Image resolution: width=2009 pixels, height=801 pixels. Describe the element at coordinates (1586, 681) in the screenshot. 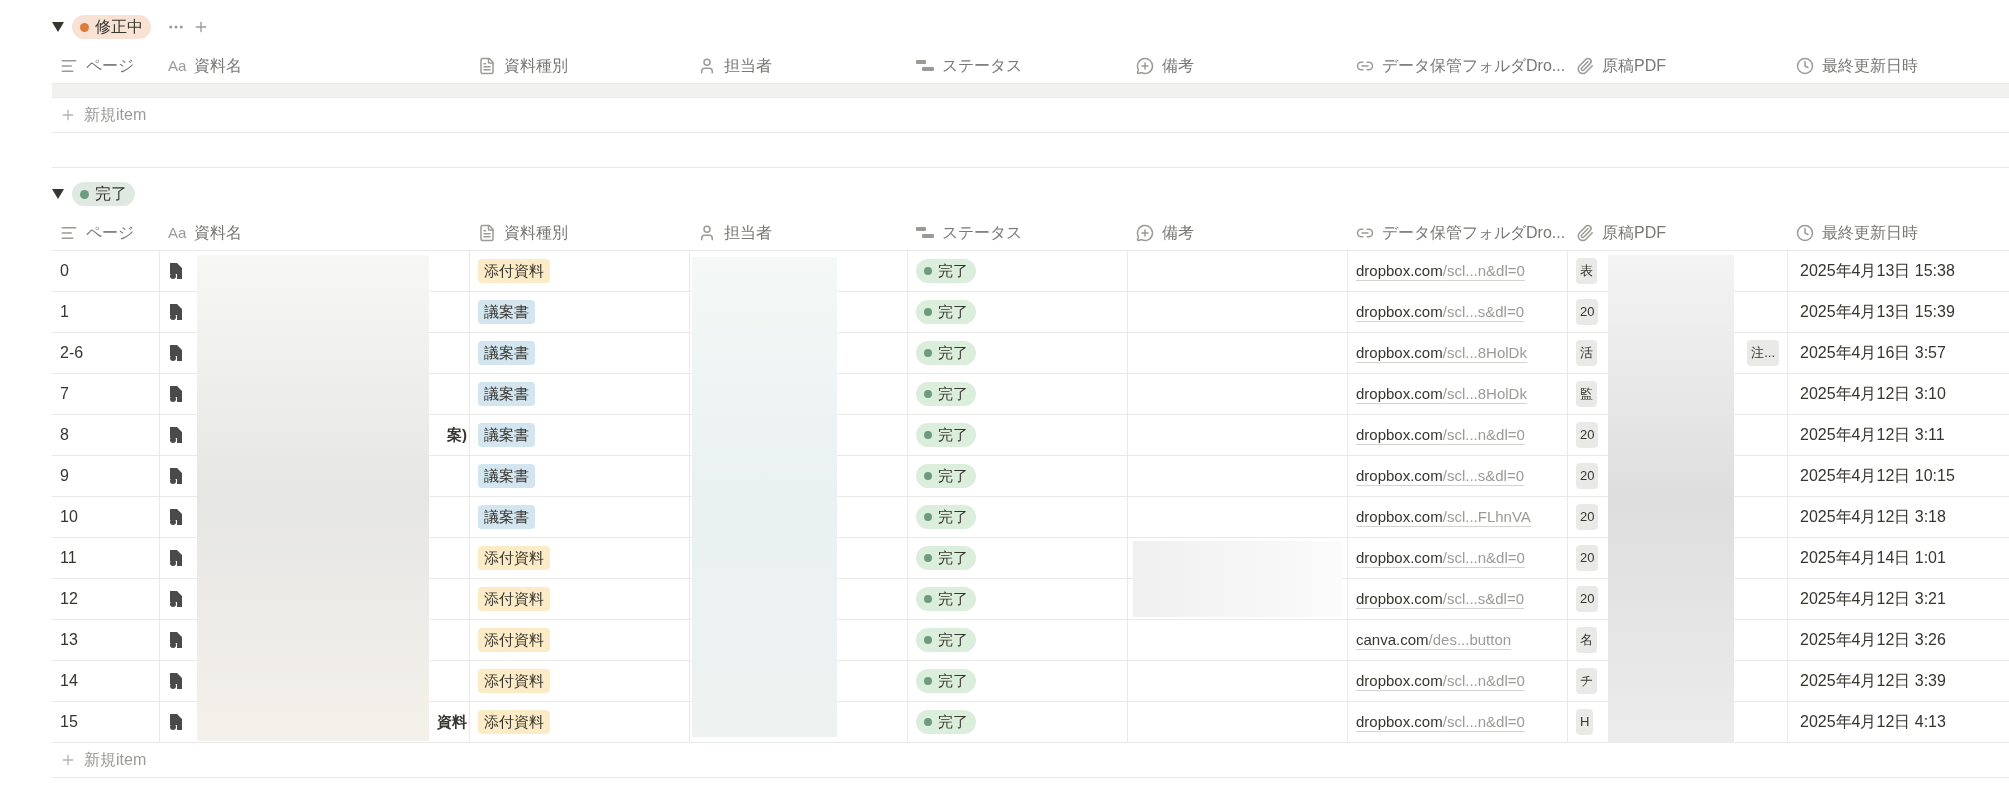

I see `file-chip: チ` at that location.